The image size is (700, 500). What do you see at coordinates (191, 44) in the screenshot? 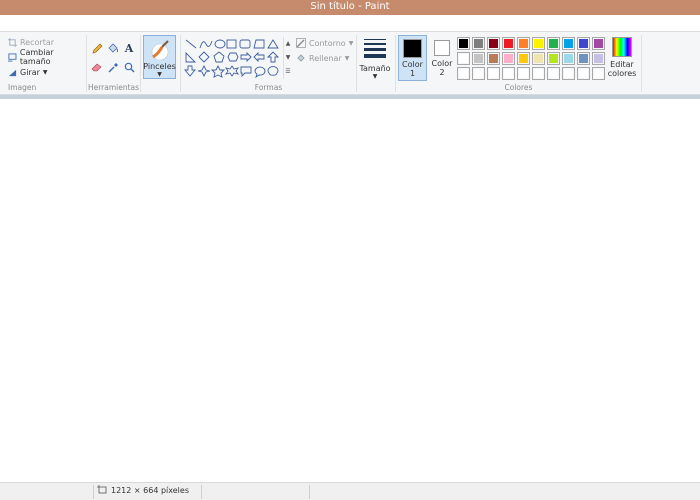
I see `line-shape-icon` at bounding box center [191, 44].